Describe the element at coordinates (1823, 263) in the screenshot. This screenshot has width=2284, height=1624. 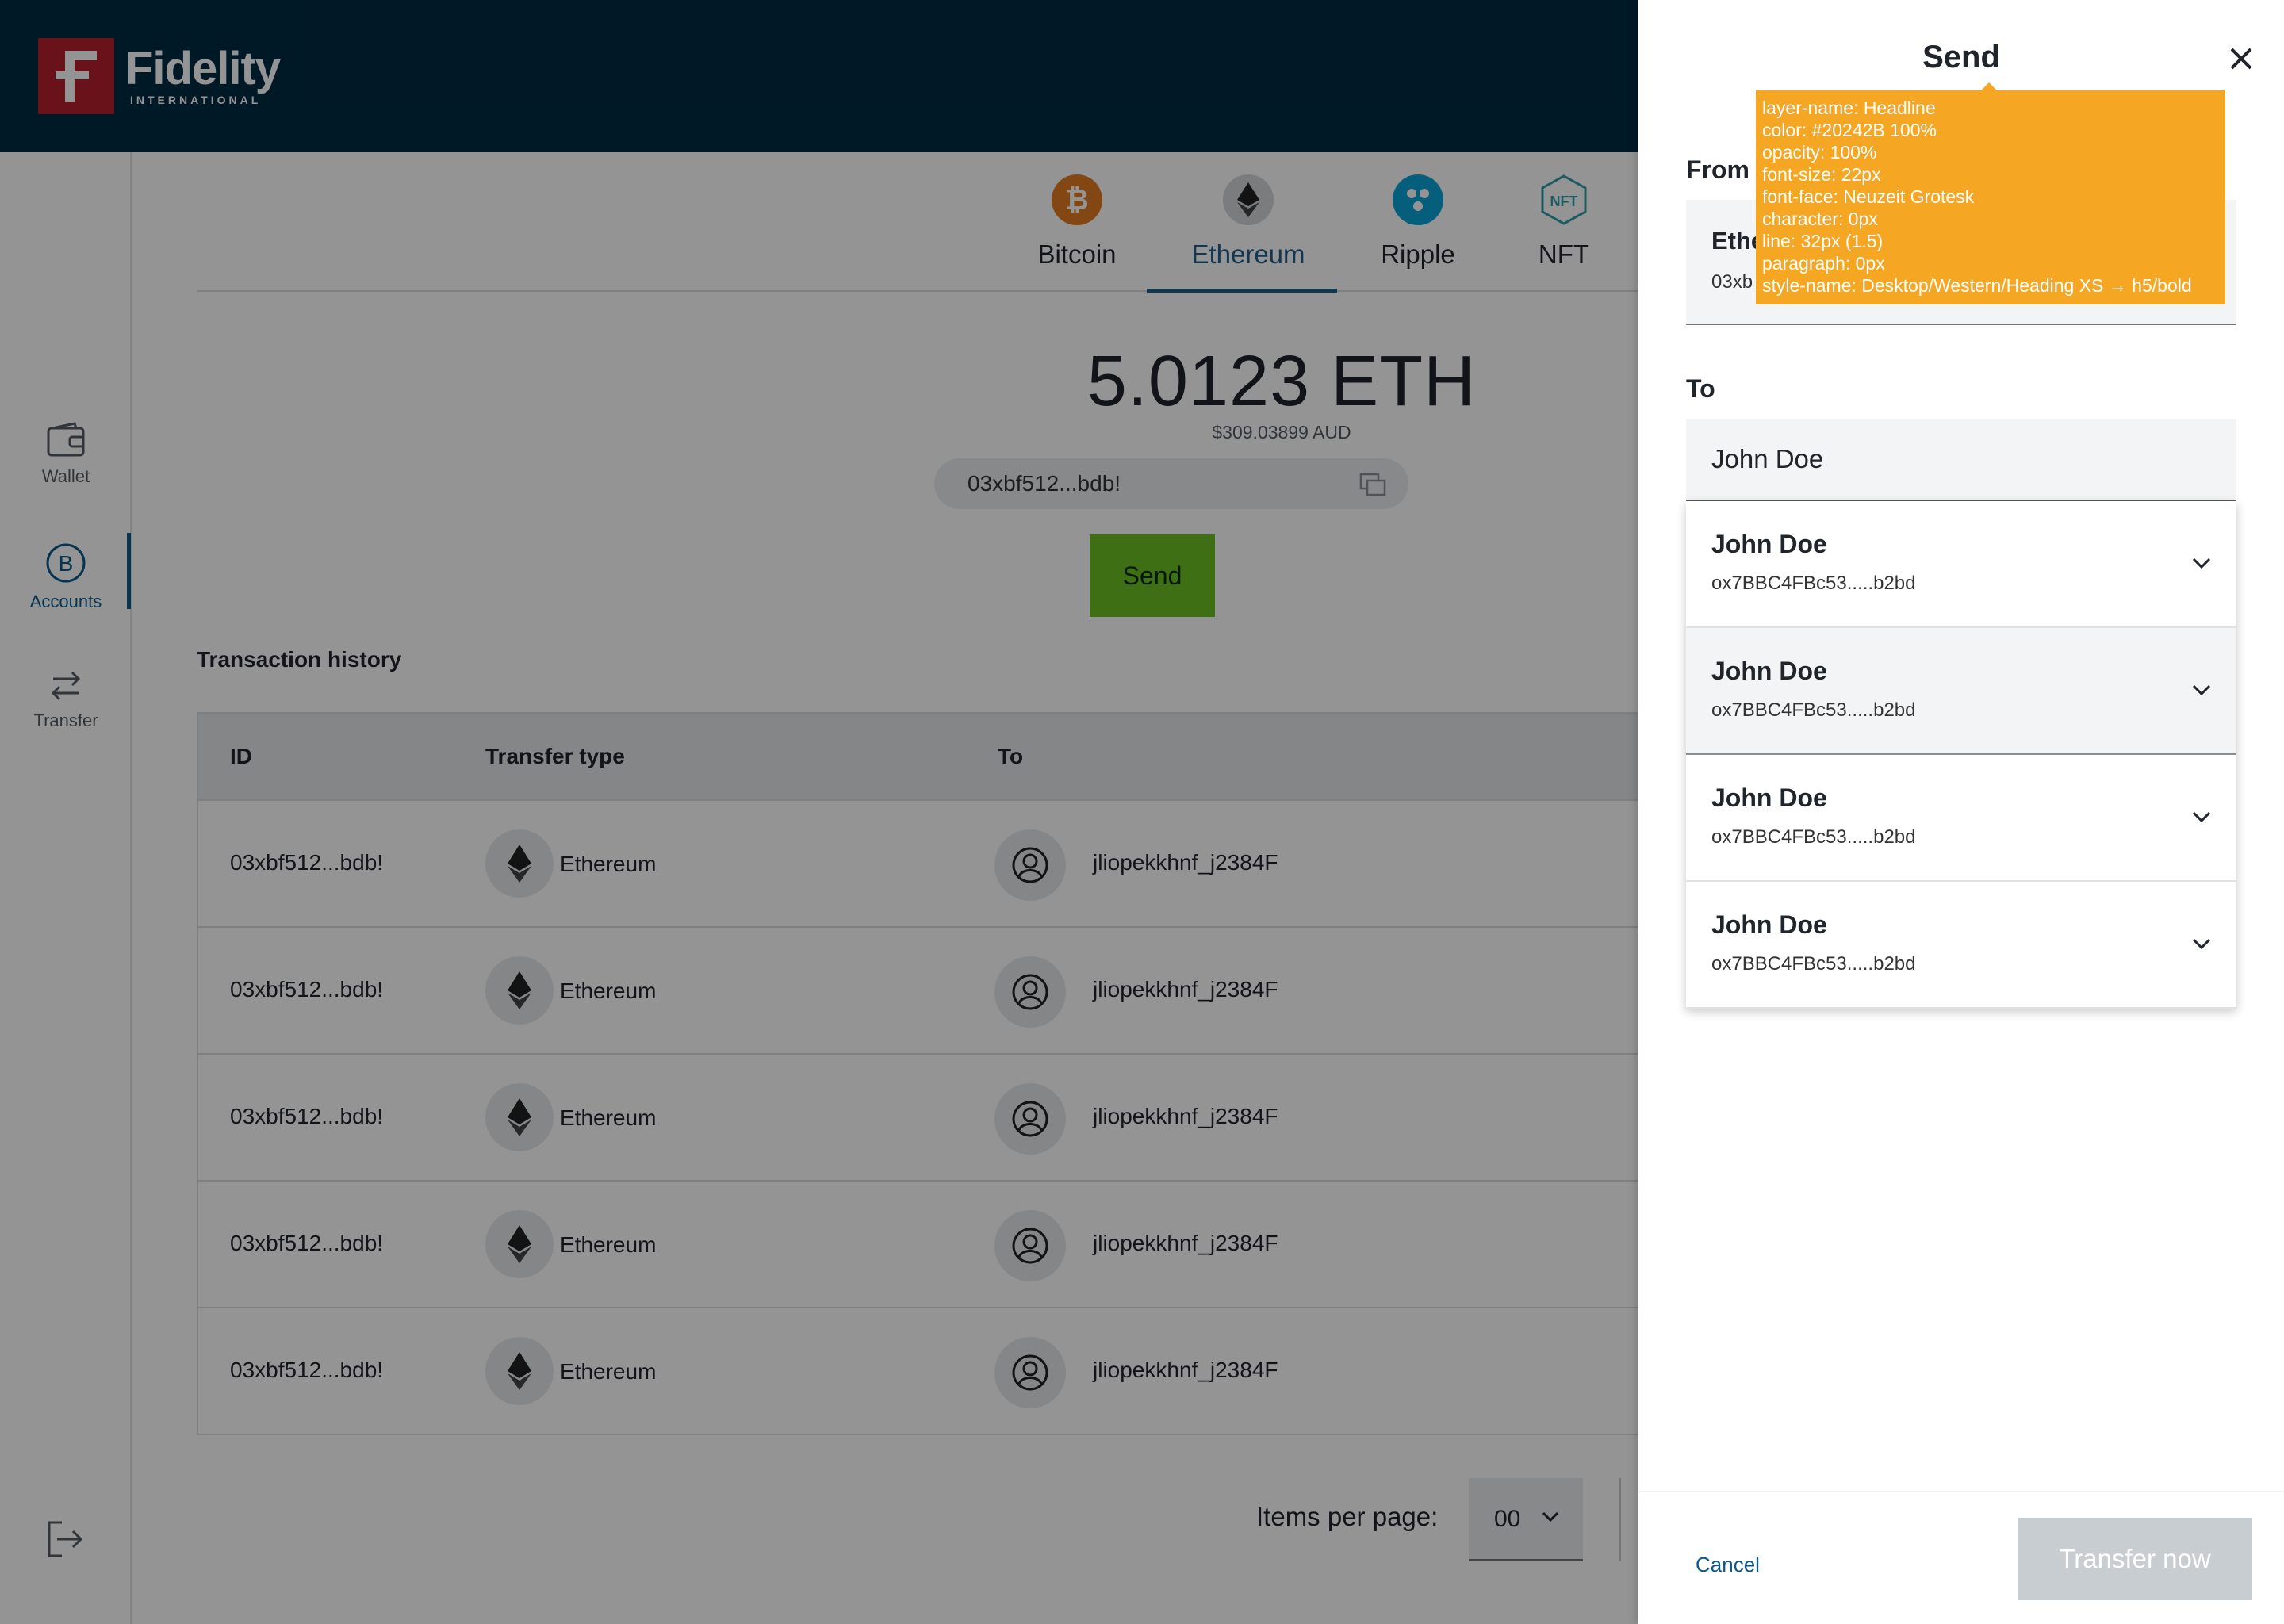
I see `tooltip-line: paragraph: 0px` at that location.